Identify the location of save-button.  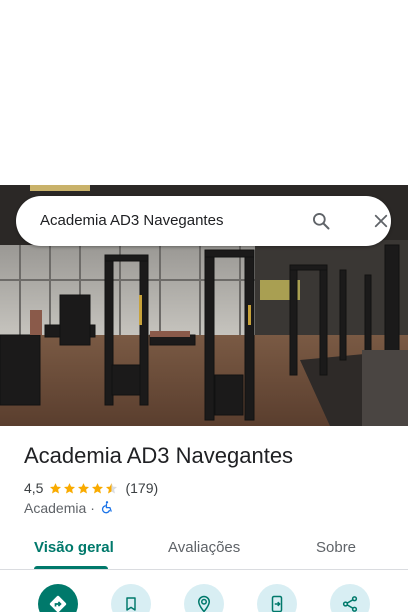
(131, 598).